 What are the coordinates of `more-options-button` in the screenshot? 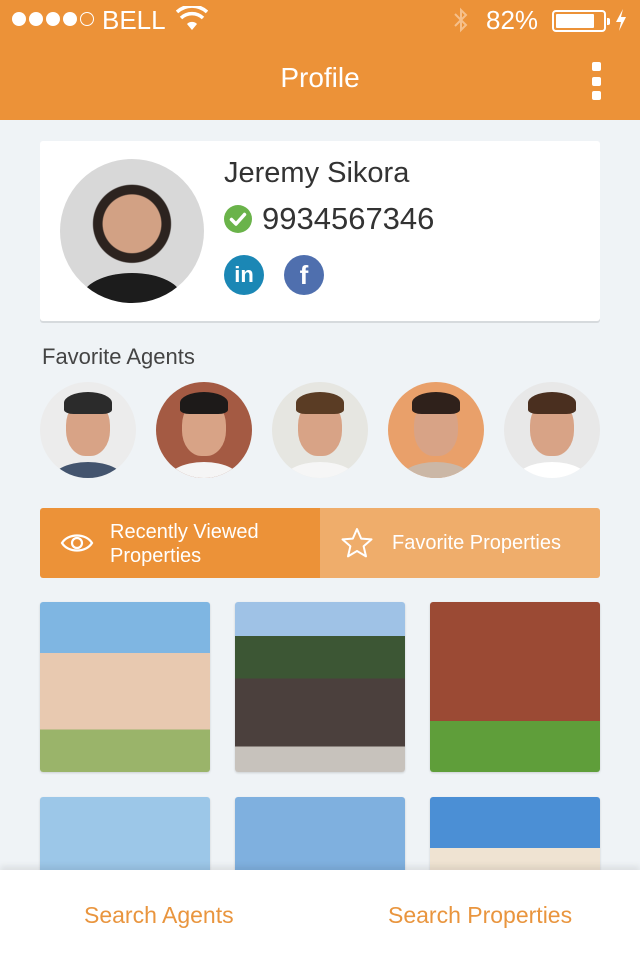 It's located at (596, 81).